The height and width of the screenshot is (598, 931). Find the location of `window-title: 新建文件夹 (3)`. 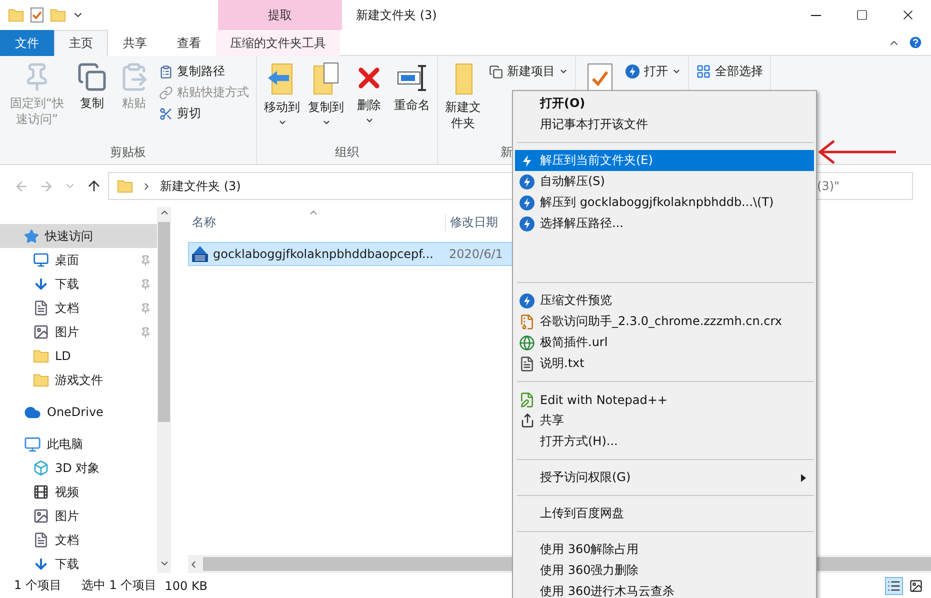

window-title: 新建文件夹 (3) is located at coordinates (396, 15).